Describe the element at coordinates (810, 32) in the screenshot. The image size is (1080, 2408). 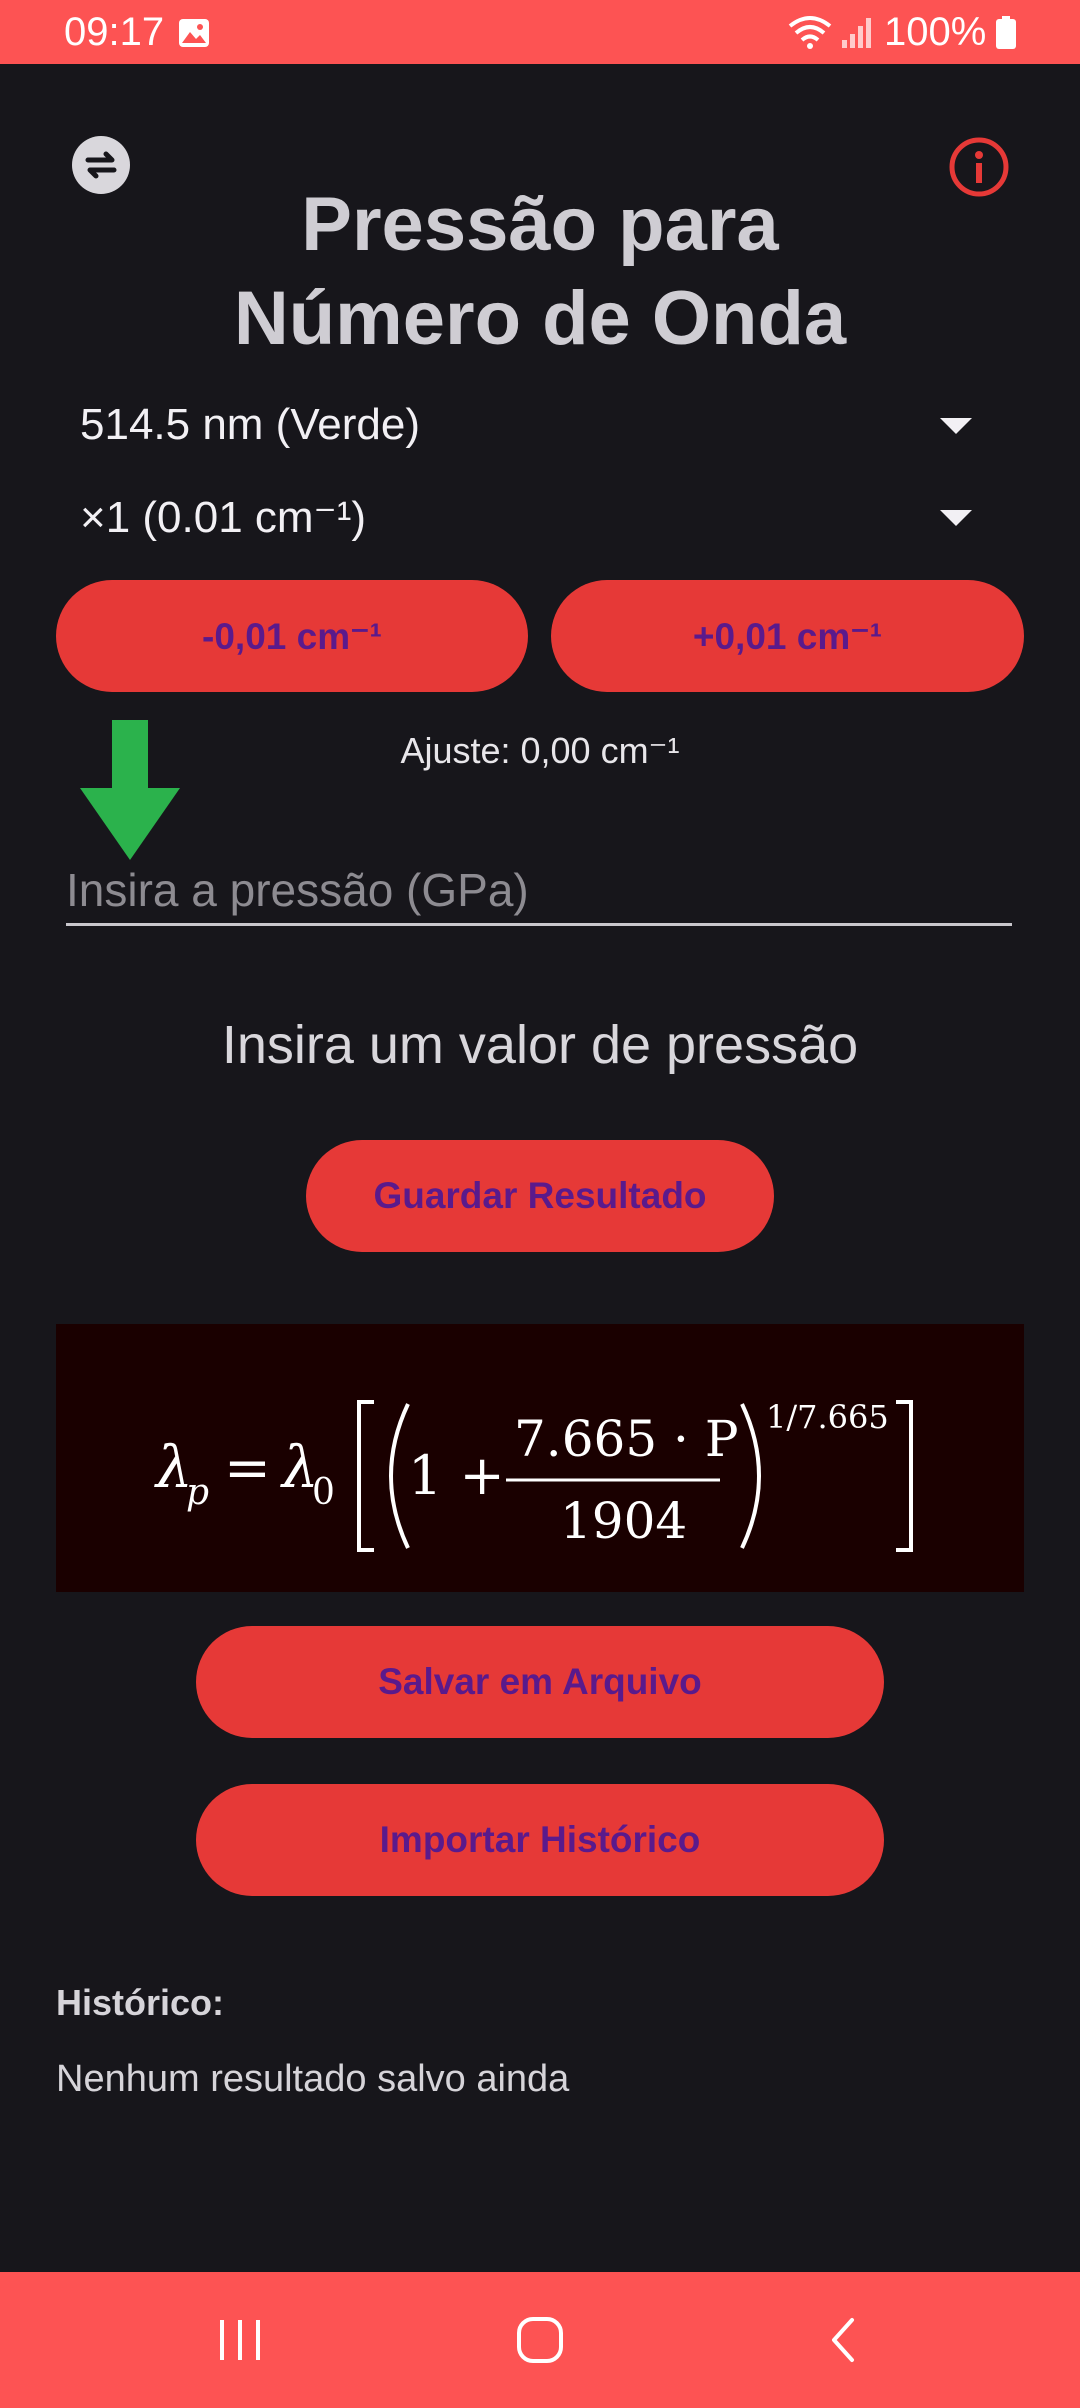
I see `wifi-icon` at that location.